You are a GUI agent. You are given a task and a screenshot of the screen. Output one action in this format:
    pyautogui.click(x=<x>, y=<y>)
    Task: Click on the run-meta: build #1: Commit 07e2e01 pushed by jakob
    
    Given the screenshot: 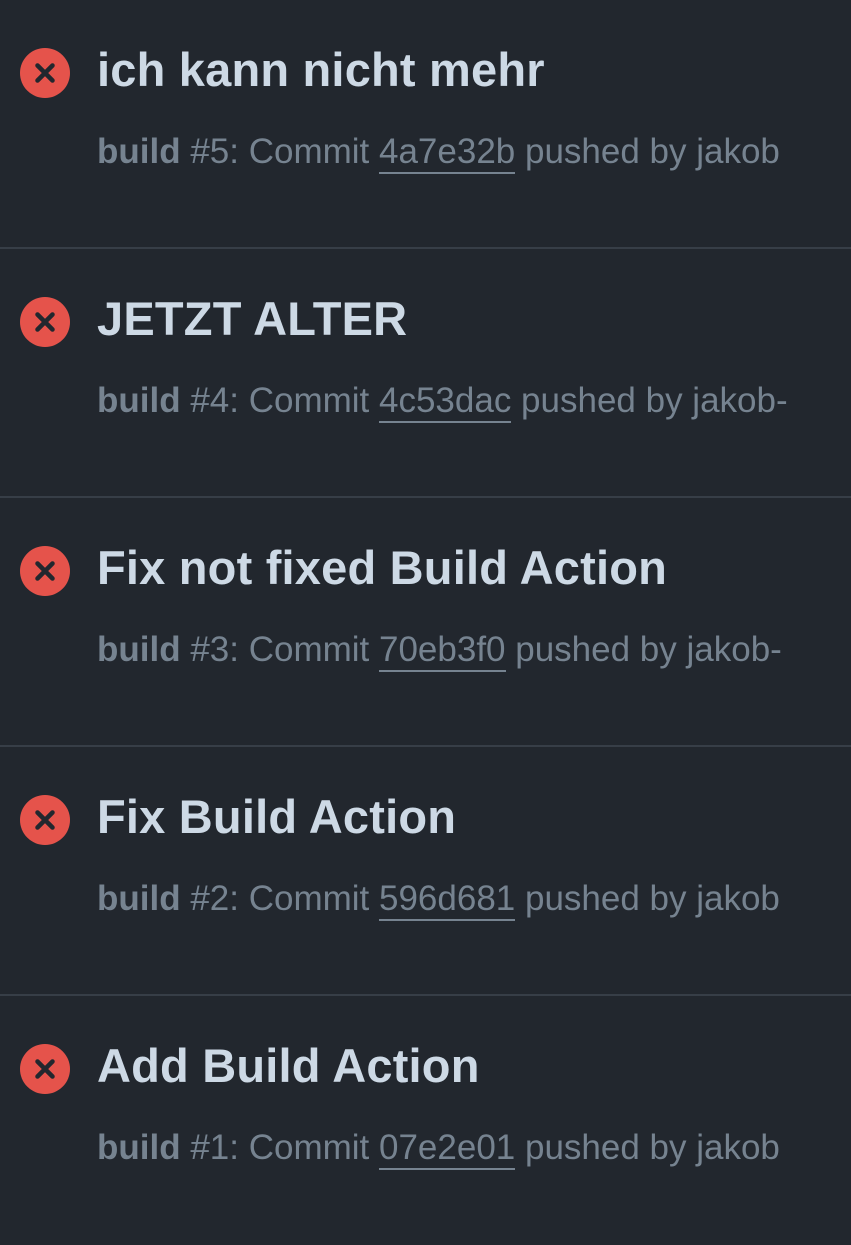 What is the action you would take?
    pyautogui.click(x=438, y=1148)
    